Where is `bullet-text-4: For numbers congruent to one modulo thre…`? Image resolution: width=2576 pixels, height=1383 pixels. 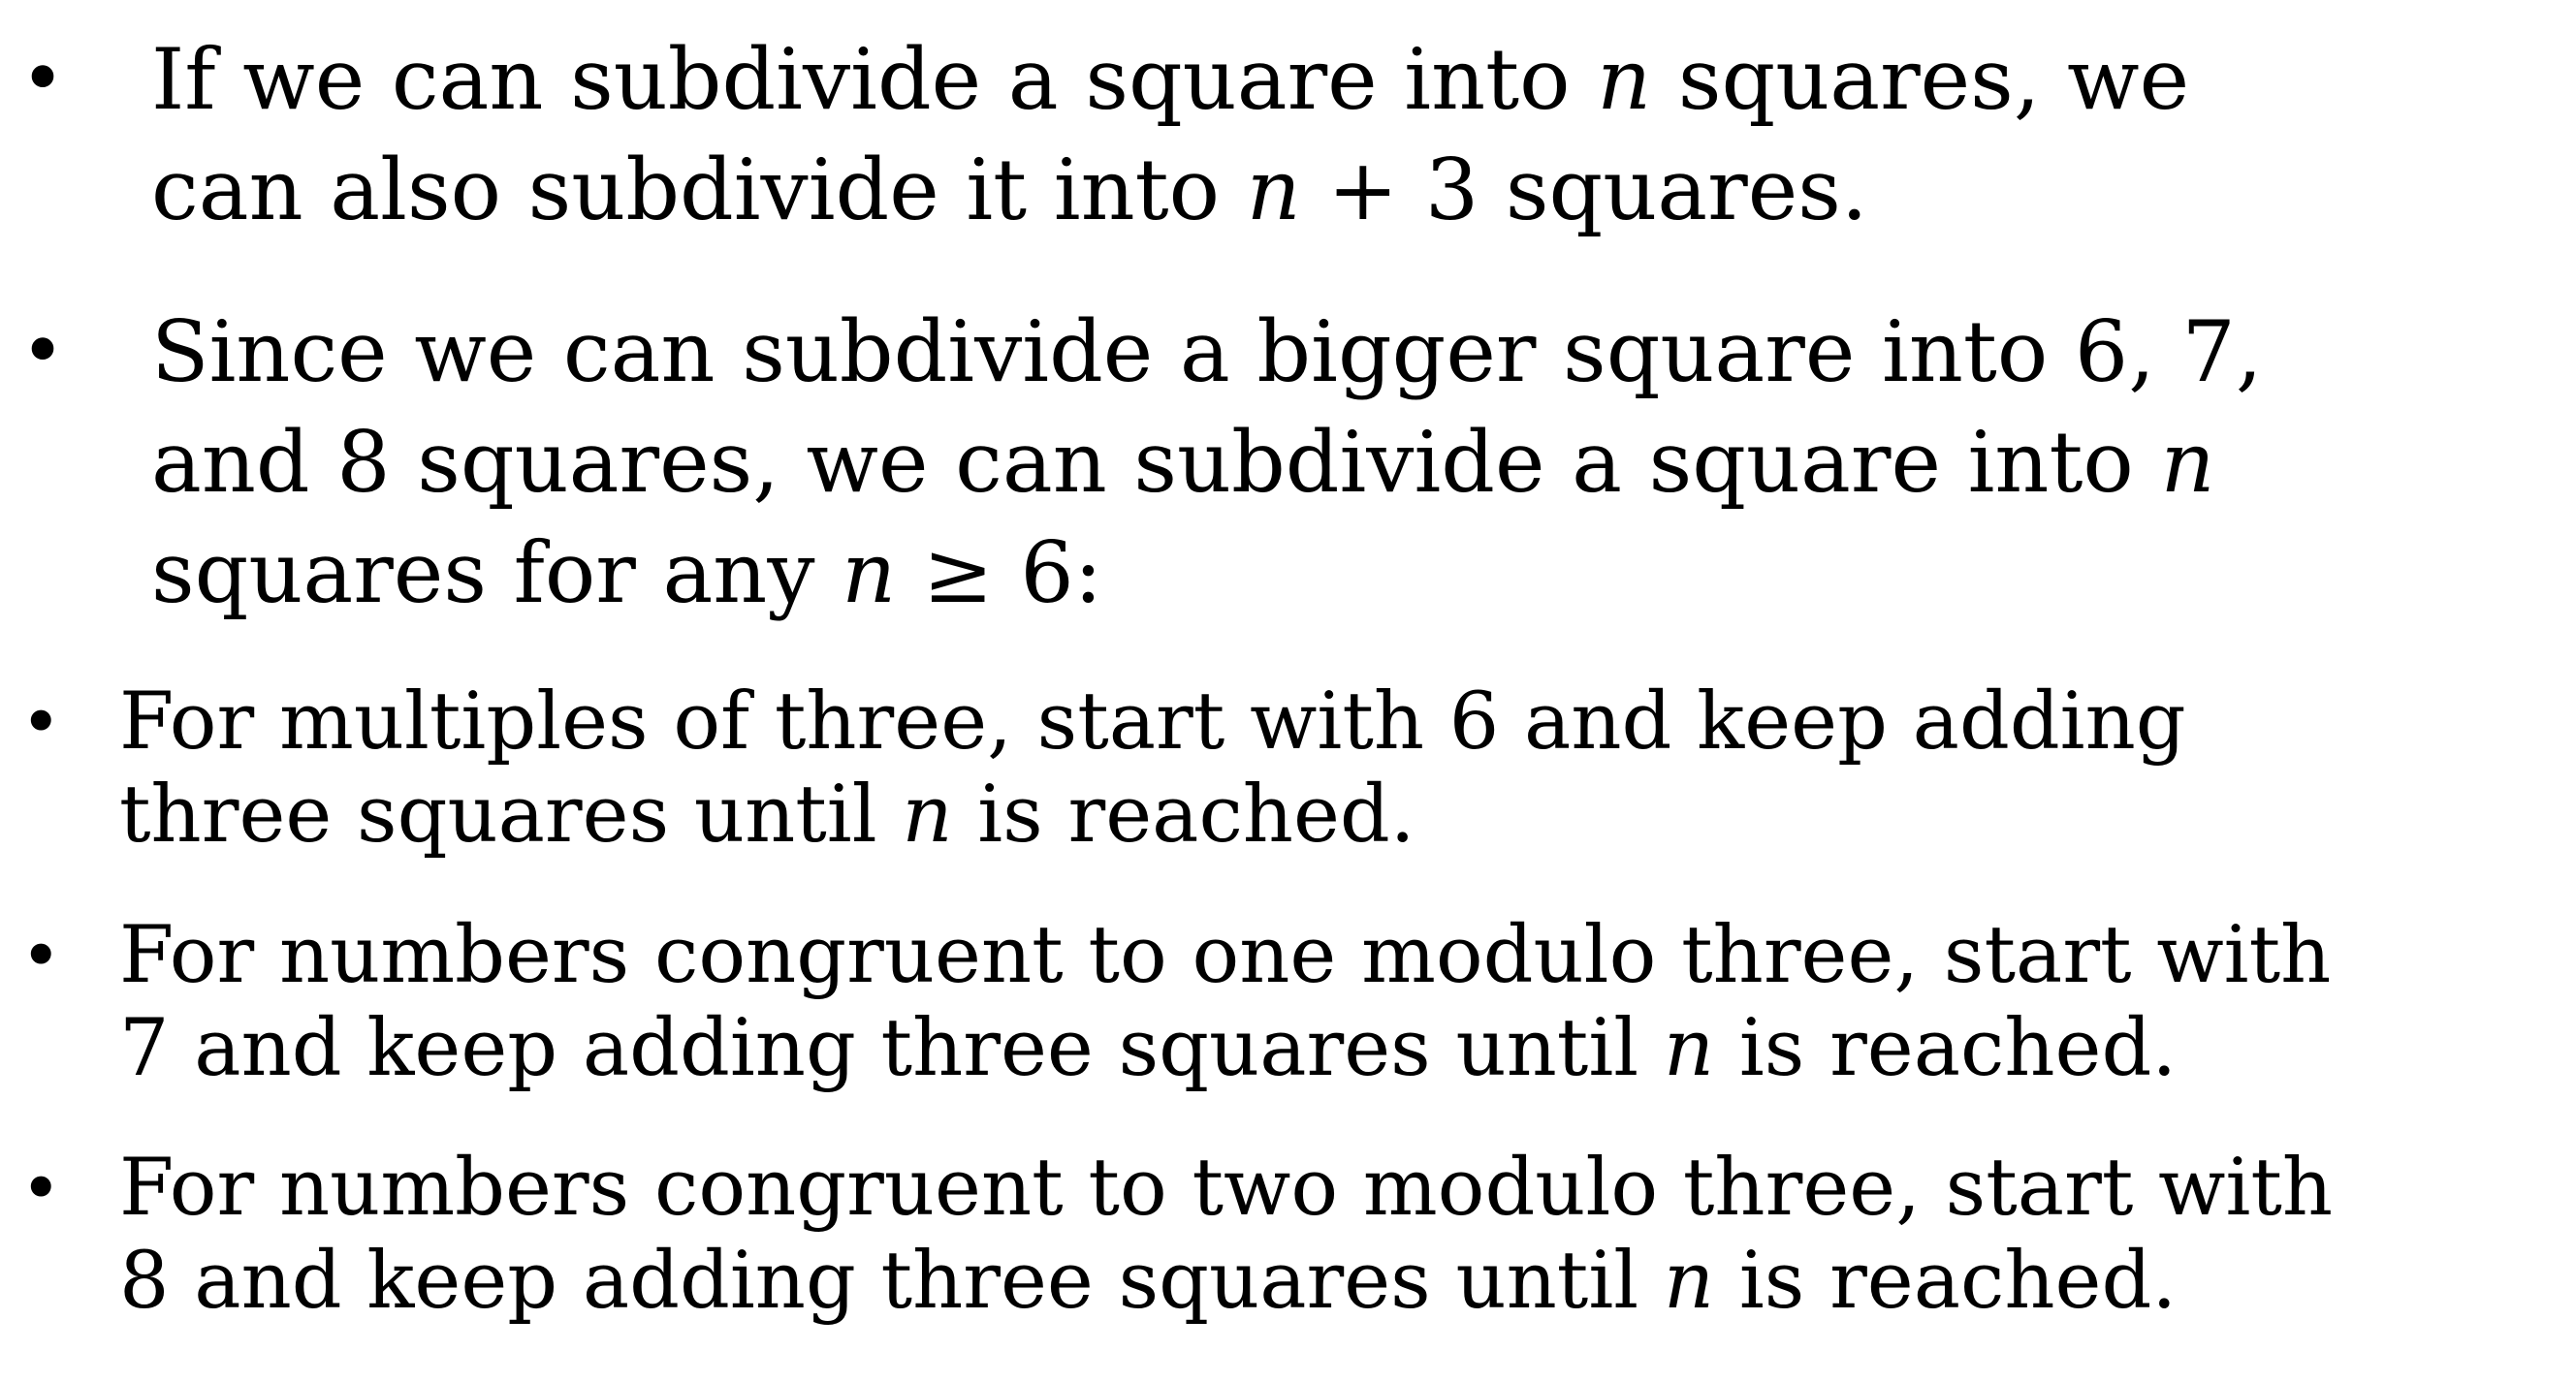 bullet-text-4: For numbers congruent to one modulo thre… is located at coordinates (1225, 1002).